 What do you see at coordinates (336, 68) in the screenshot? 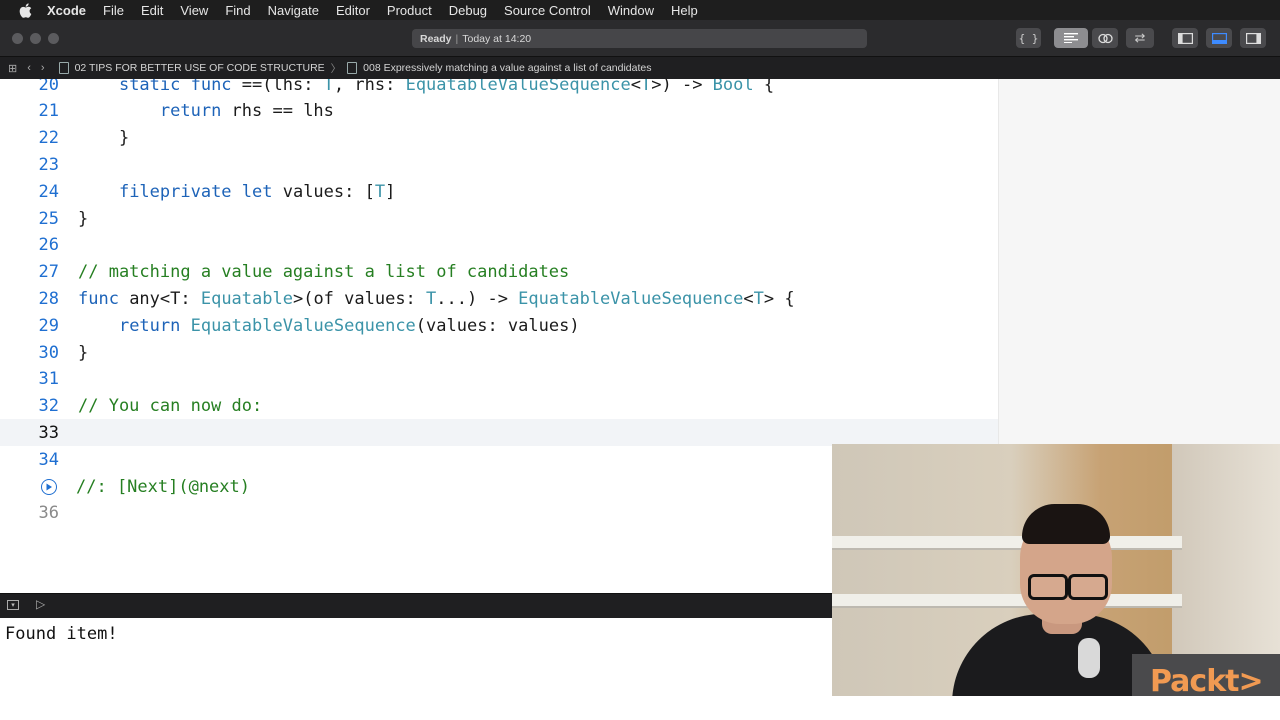
I see `breadcrumb-chevron-icon: 〉` at bounding box center [336, 68].